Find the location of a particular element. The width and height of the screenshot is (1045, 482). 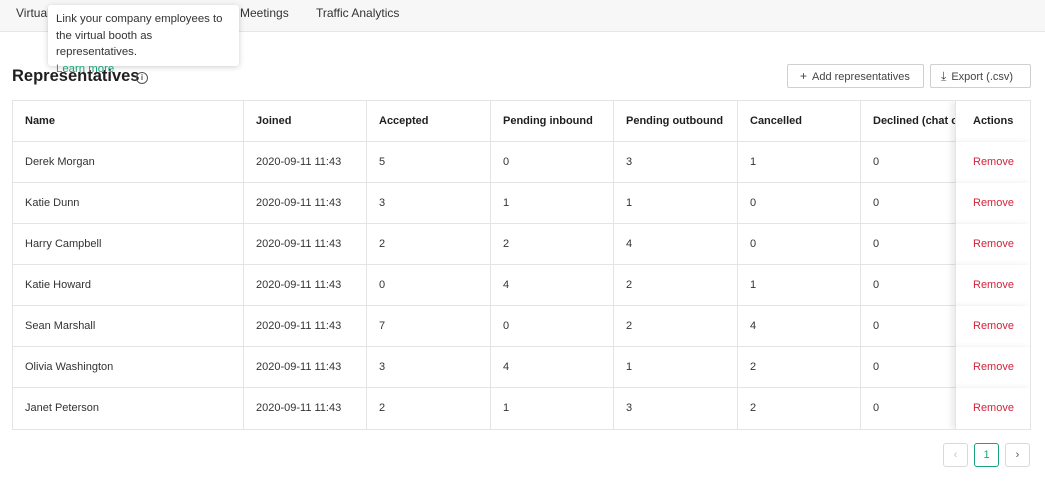

learn-more-link: Learn more is located at coordinates (143, 69).